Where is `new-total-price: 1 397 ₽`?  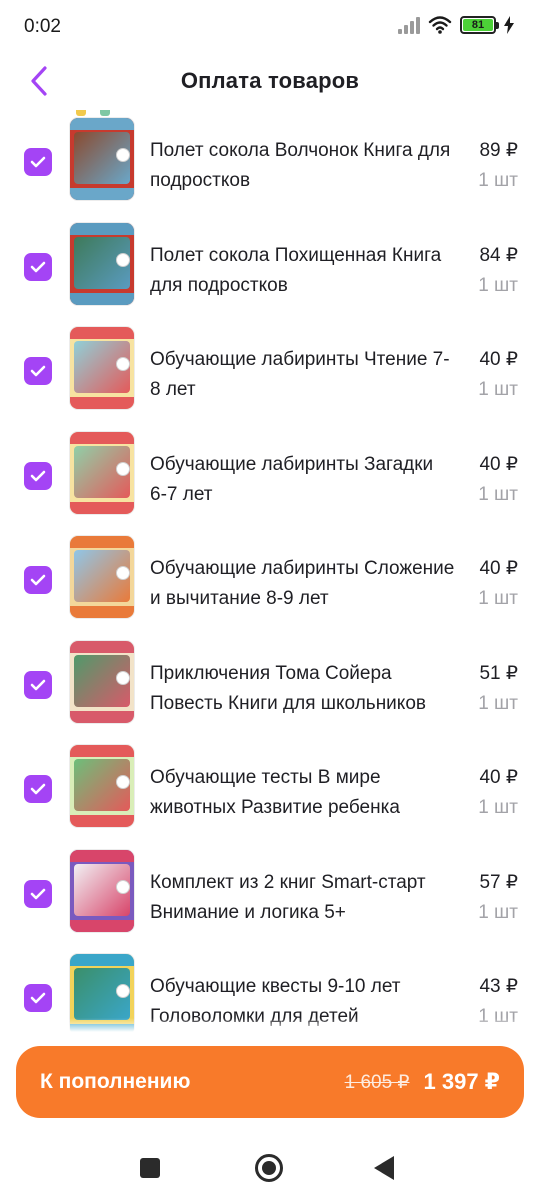
new-total-price: 1 397 ₽ is located at coordinates (461, 1081).